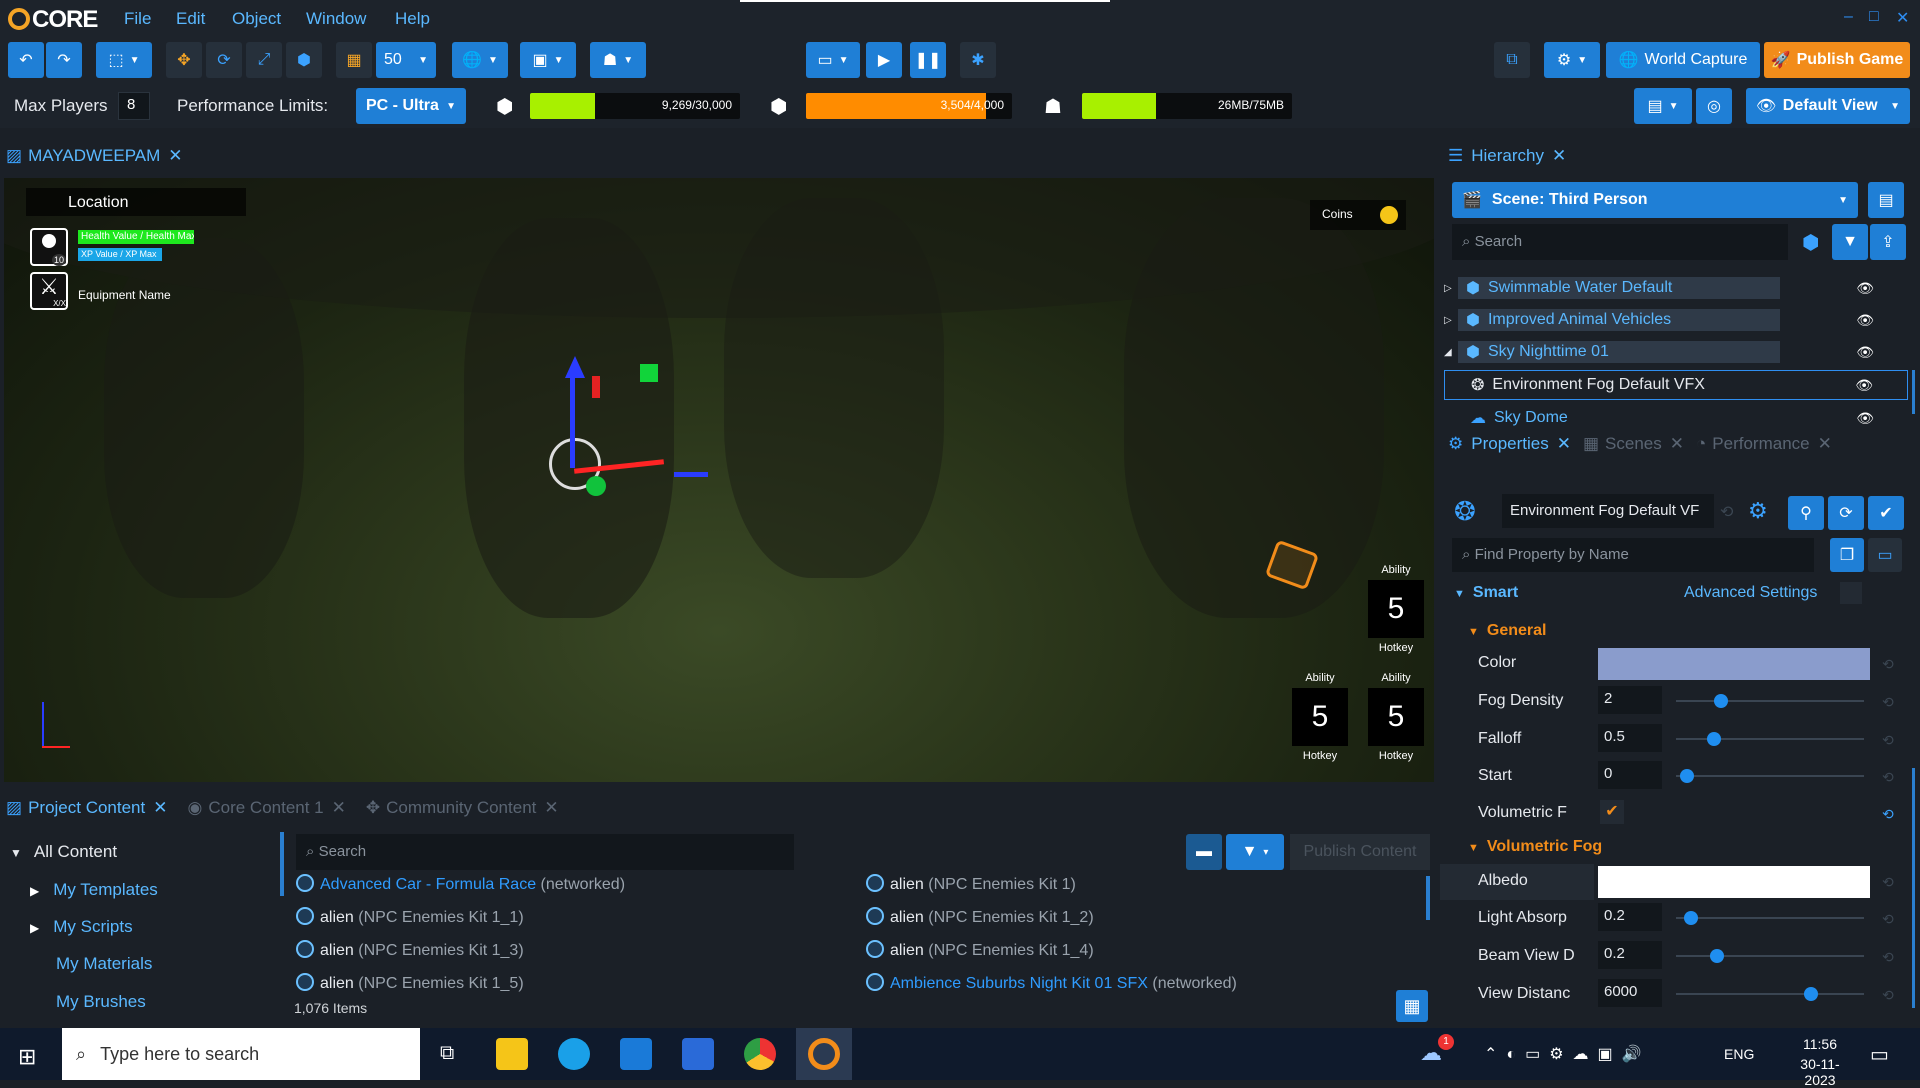  I want to click on selection-mode-dropdown: ⬚ ▼, so click(124, 60).